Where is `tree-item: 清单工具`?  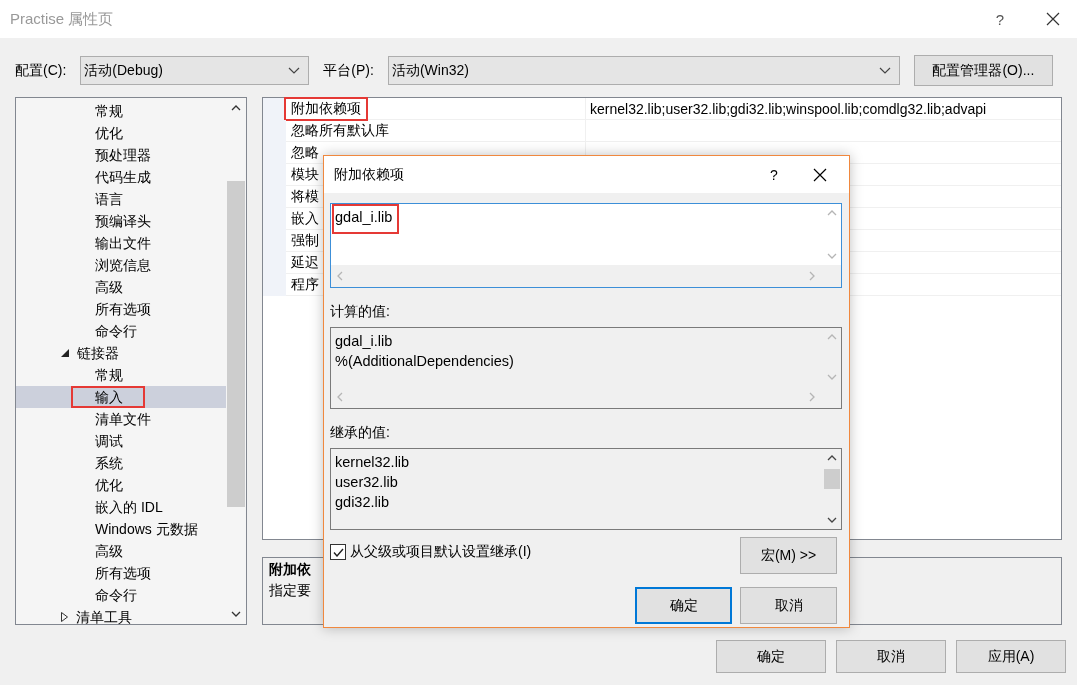
tree-item: 清单工具 is located at coordinates (121, 617).